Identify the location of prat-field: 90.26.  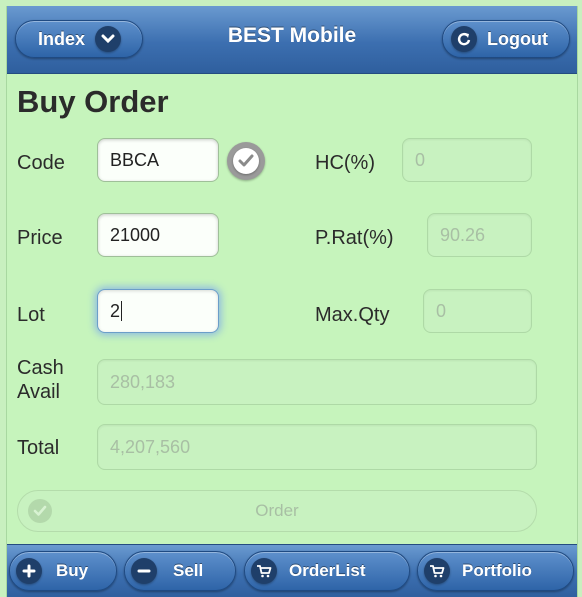
(479, 235).